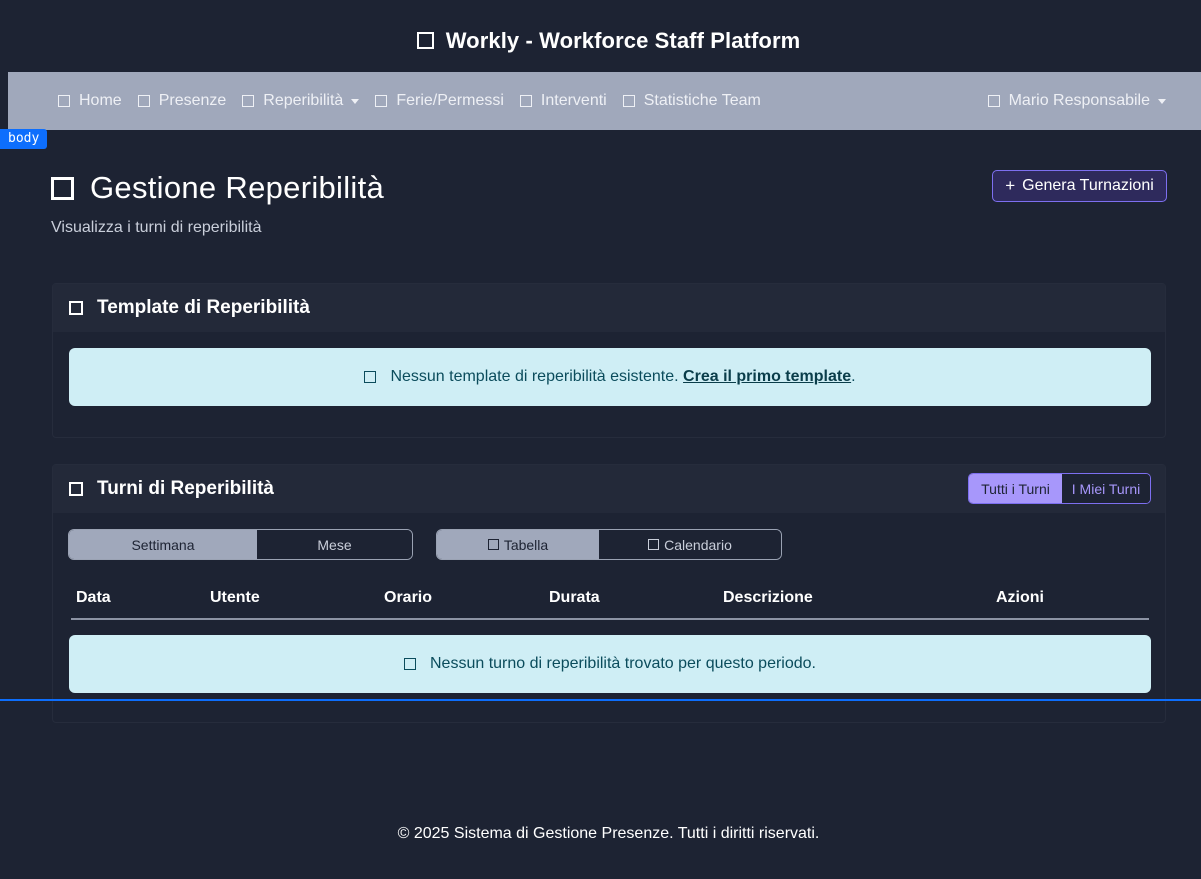  I want to click on stats-icon, so click(628, 101).